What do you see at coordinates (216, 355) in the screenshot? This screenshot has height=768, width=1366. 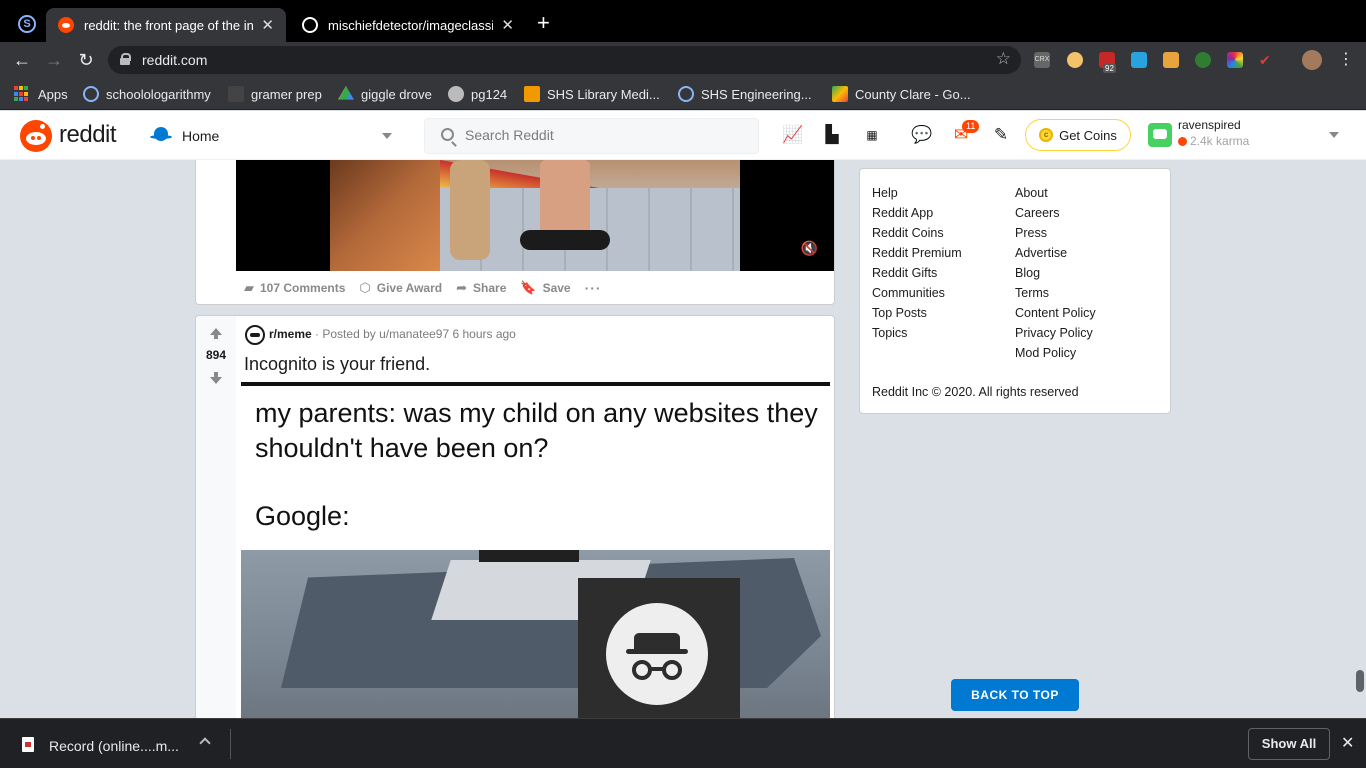 I see `vote-count: 894` at bounding box center [216, 355].